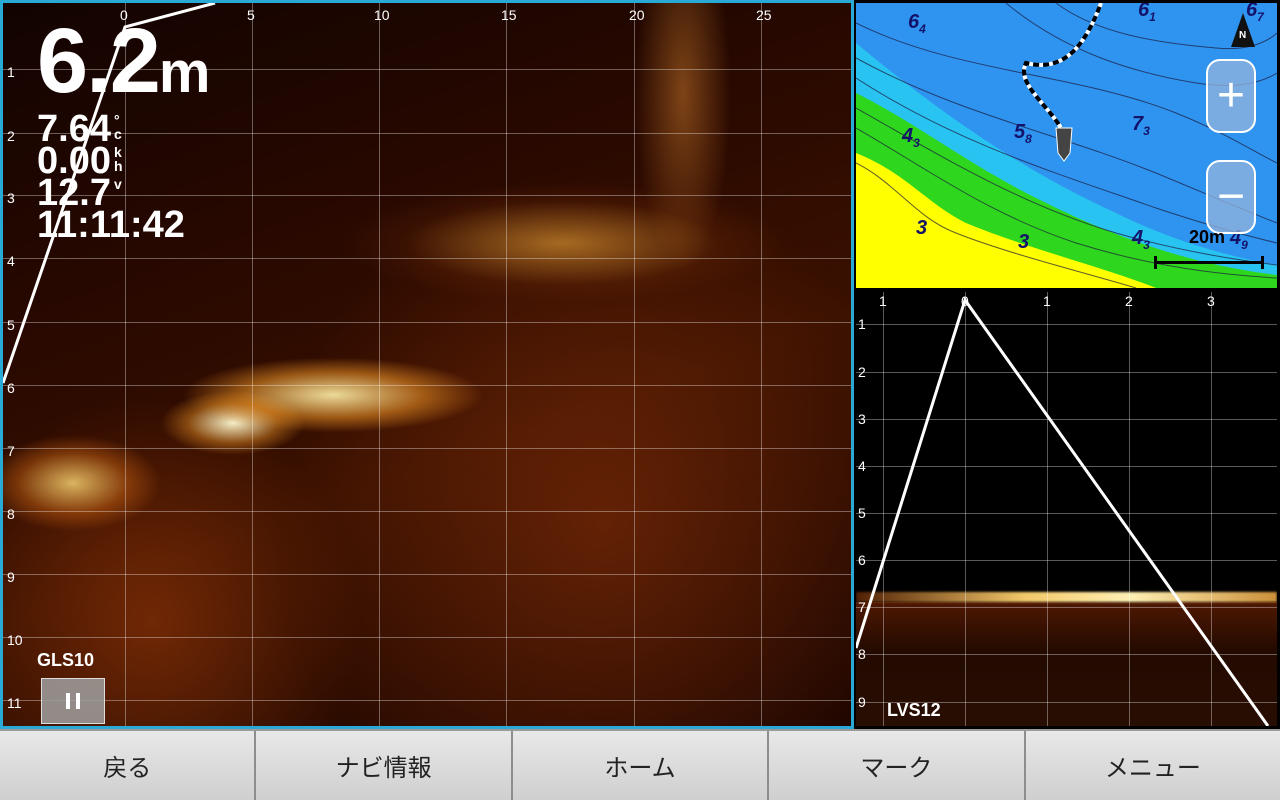  What do you see at coordinates (917, 23) in the screenshot?
I see `depth-contour-label: 64` at bounding box center [917, 23].